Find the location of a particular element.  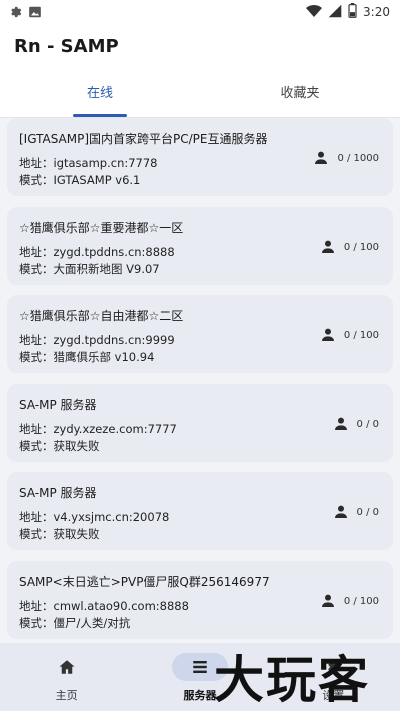

gear-icon is located at coordinates (335, 667).